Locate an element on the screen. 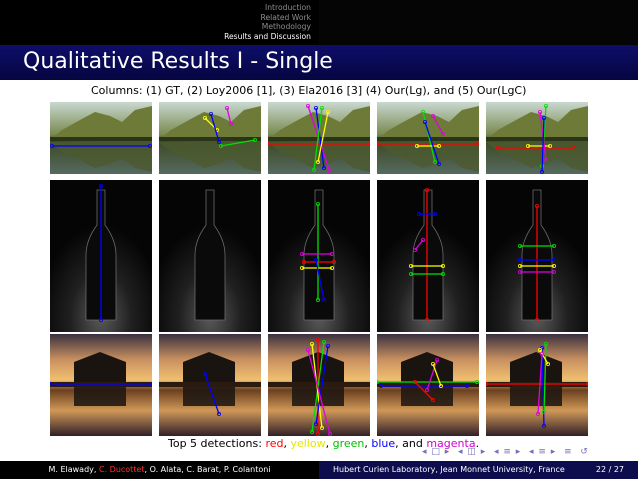 The height and width of the screenshot is (479, 638). result-image-lake-ourlg is located at coordinates (428, 138).